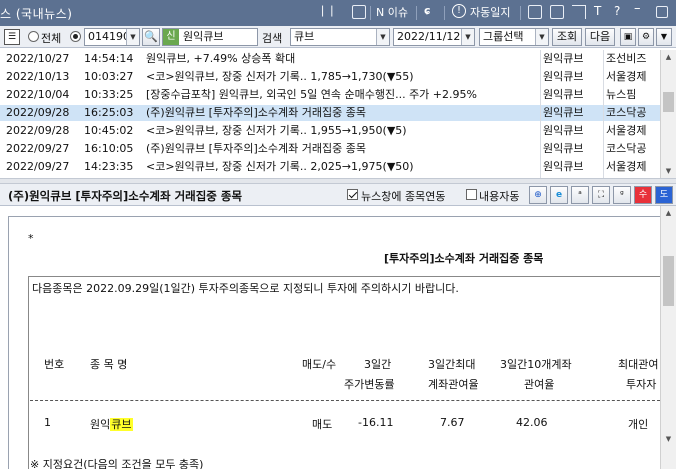 The image size is (676, 469). What do you see at coordinates (151, 37) in the screenshot?
I see `search-icon: 🔍` at bounding box center [151, 37].